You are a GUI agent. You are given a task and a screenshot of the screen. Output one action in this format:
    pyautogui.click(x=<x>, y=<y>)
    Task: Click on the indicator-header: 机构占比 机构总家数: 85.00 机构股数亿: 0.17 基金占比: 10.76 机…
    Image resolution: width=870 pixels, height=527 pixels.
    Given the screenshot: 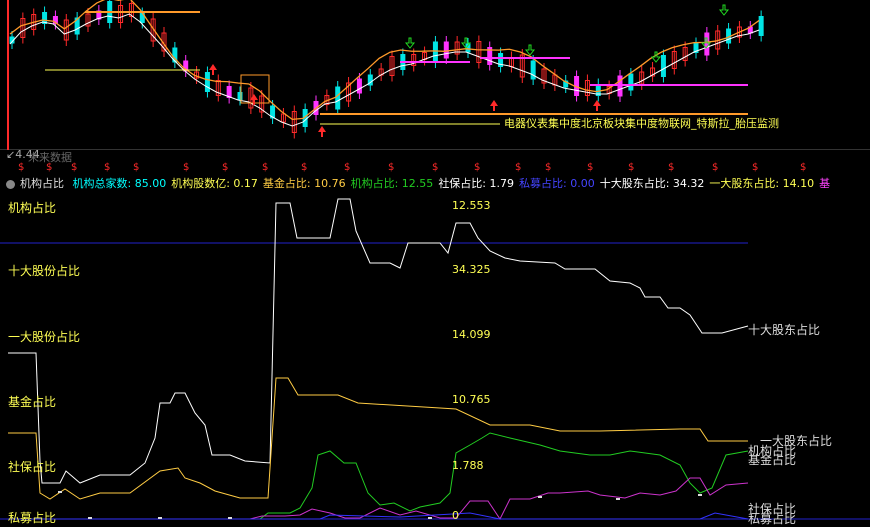 What is the action you would take?
    pyautogui.click(x=435, y=184)
    